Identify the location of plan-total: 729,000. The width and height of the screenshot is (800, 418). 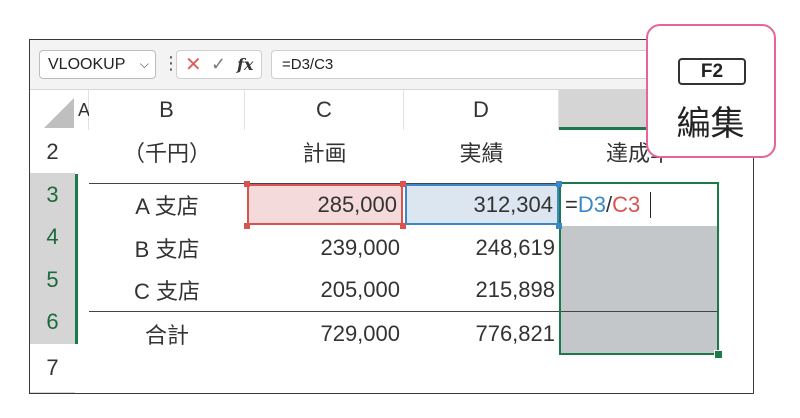
(324, 333).